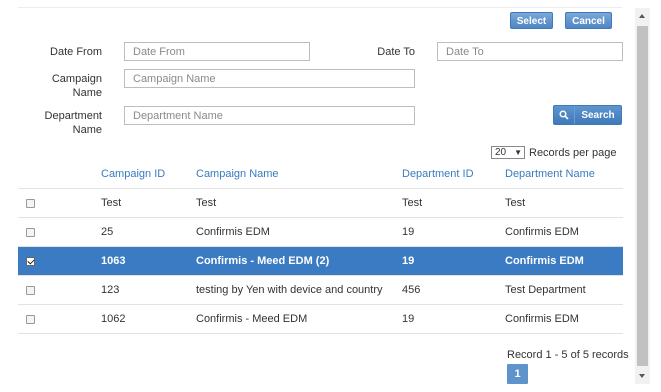  What do you see at coordinates (531, 20) in the screenshot?
I see `select-button: Select` at bounding box center [531, 20].